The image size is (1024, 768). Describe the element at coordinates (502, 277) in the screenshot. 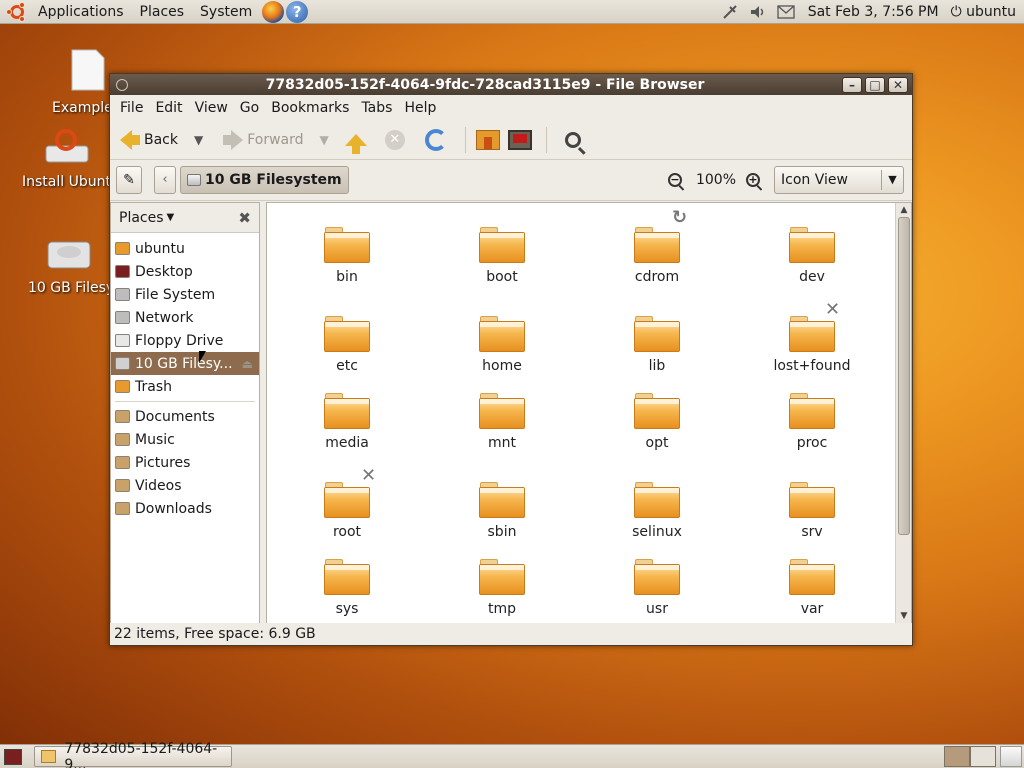

I see `folder-label: boot` at that location.